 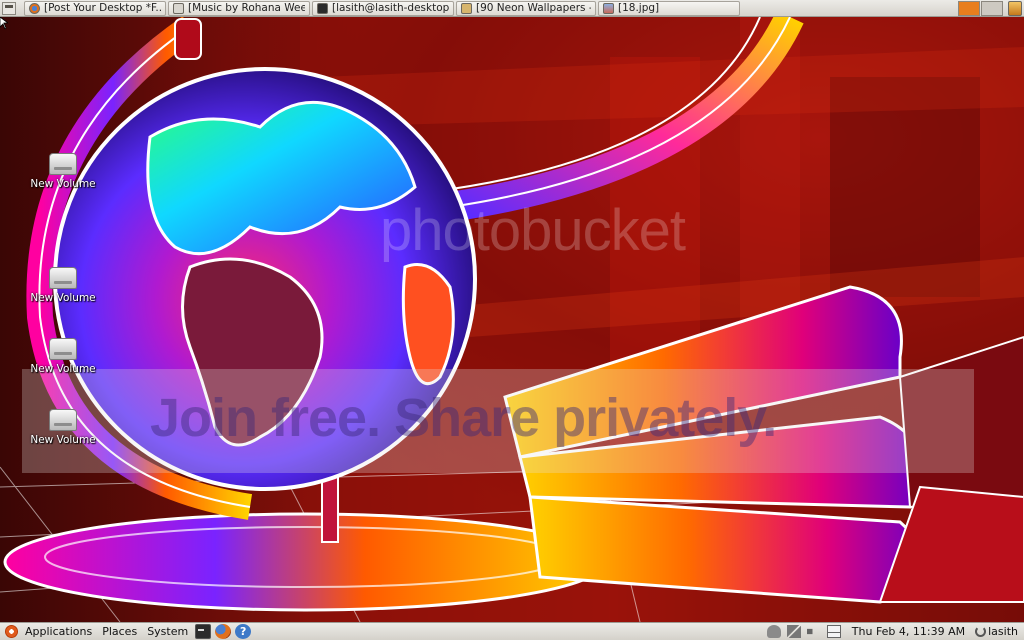 What do you see at coordinates (4, 23) in the screenshot?
I see `mouse-cursor-icon` at bounding box center [4, 23].